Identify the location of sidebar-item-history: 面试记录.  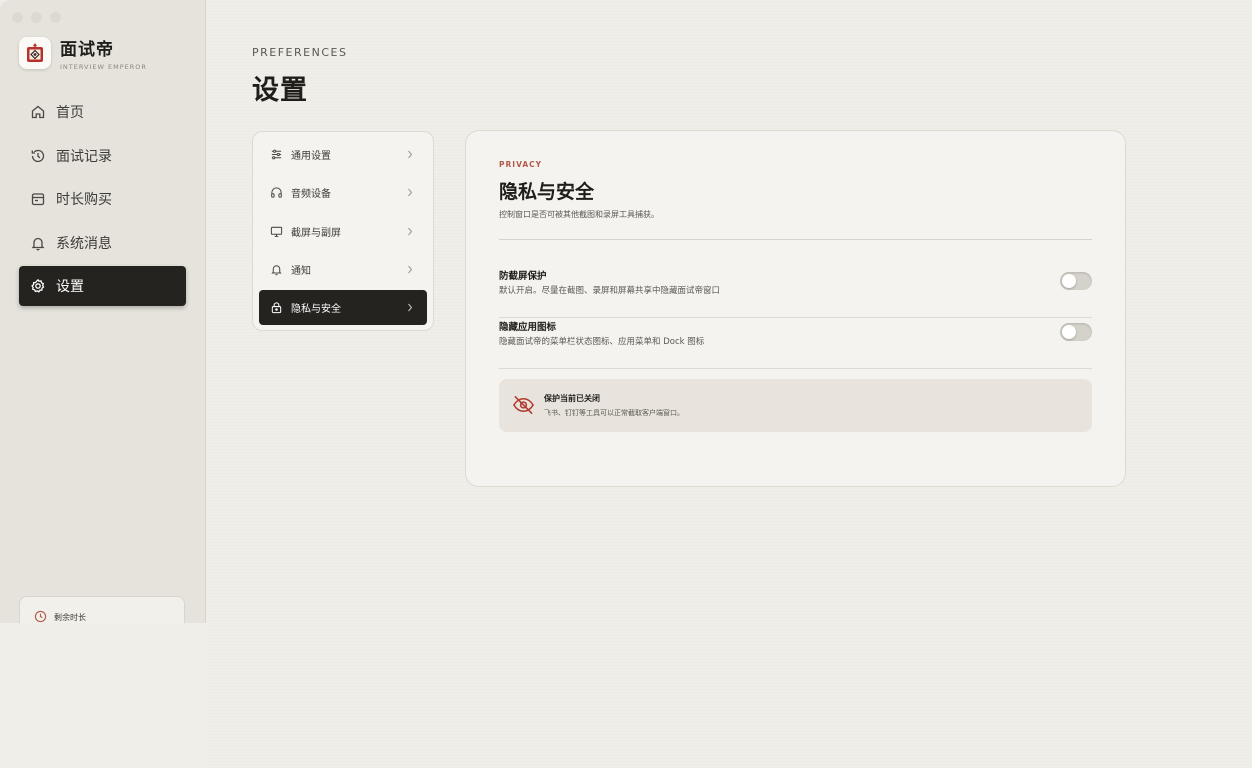
(102, 156).